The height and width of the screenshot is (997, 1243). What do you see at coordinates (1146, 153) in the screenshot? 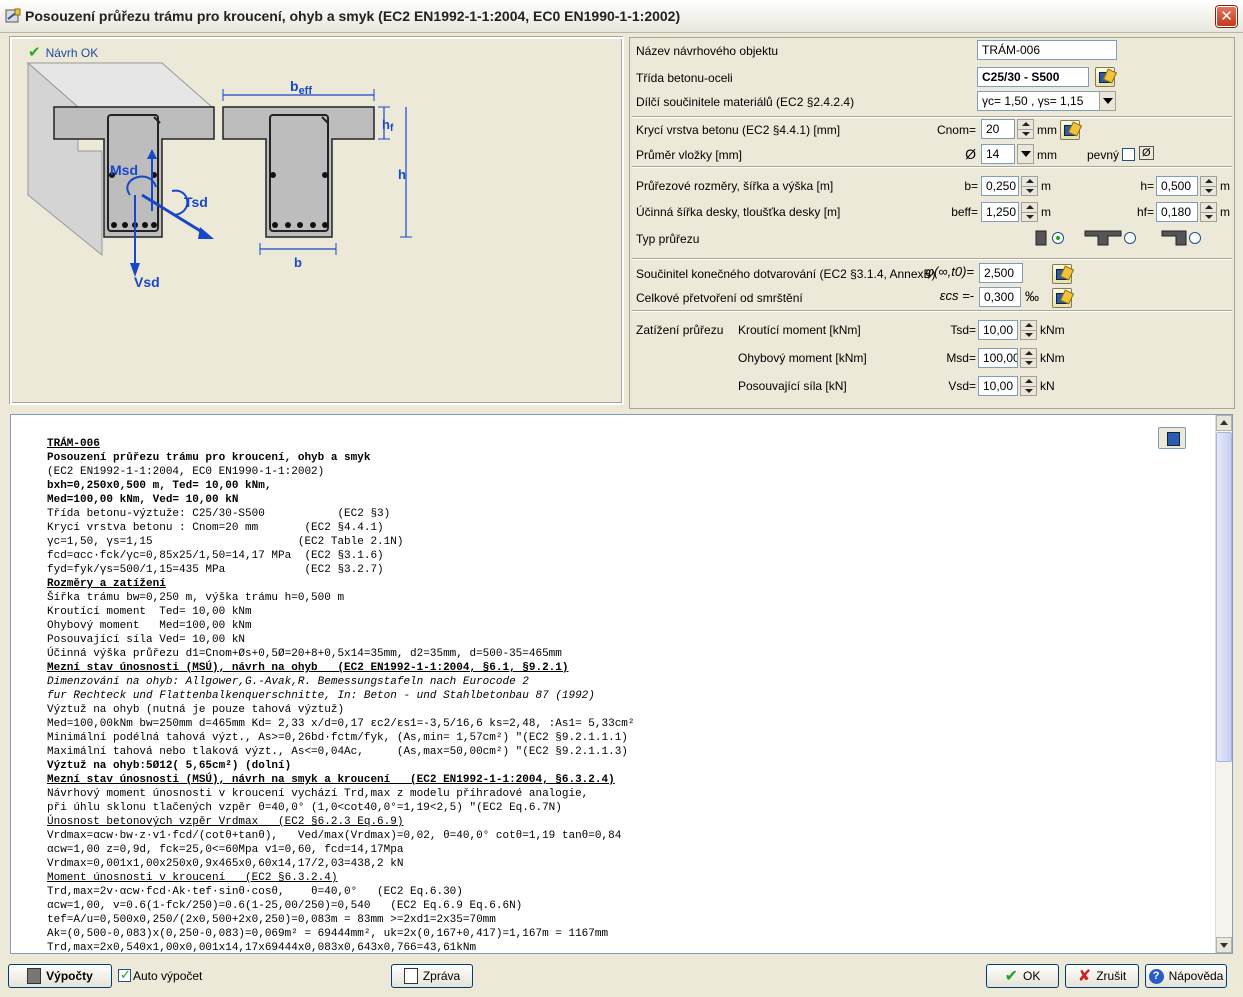
I see `diam-icon: Ø` at bounding box center [1146, 153].